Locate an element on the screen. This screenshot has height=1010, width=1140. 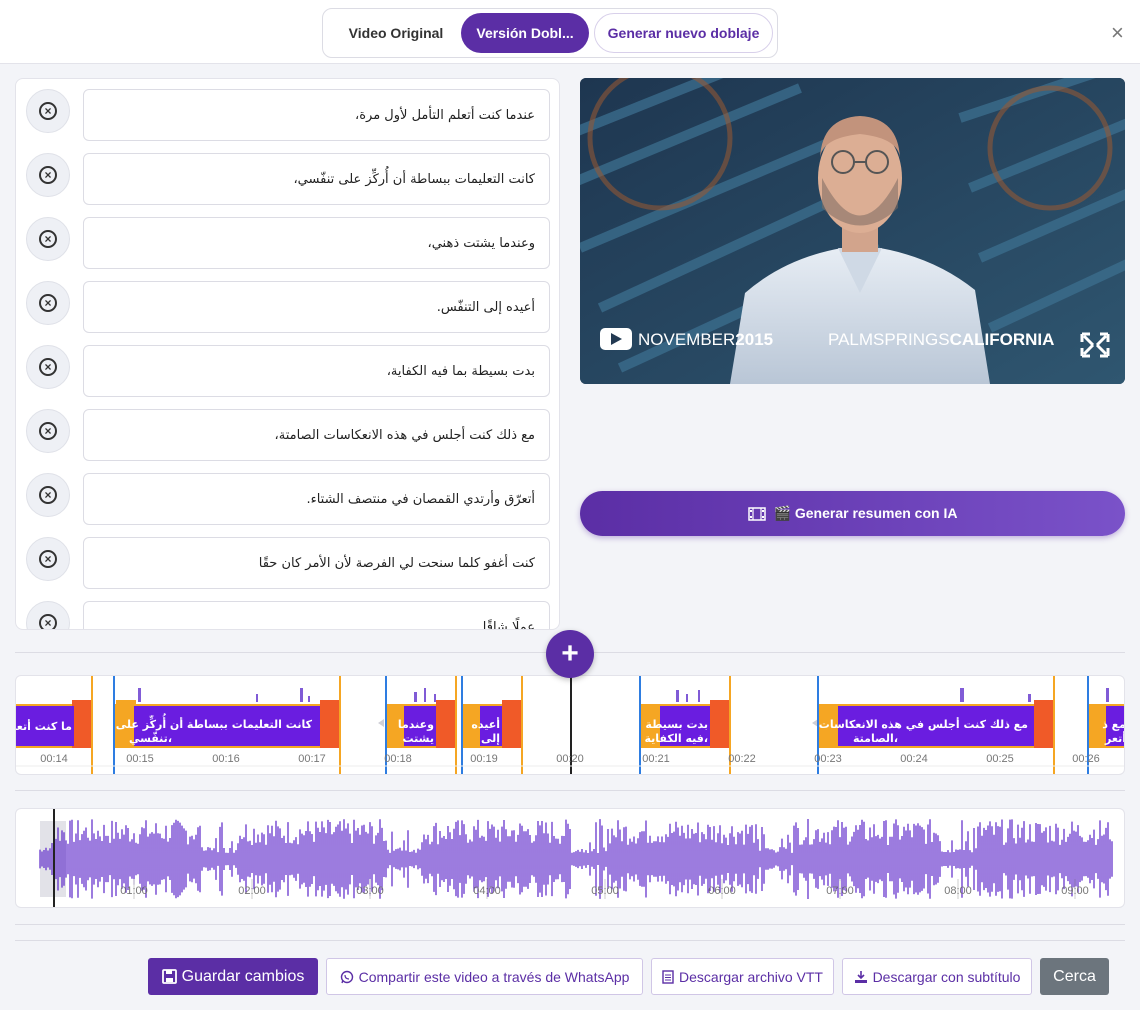
timeline-segment: مع ذ أتعر is located at coordinates (1106, 726).